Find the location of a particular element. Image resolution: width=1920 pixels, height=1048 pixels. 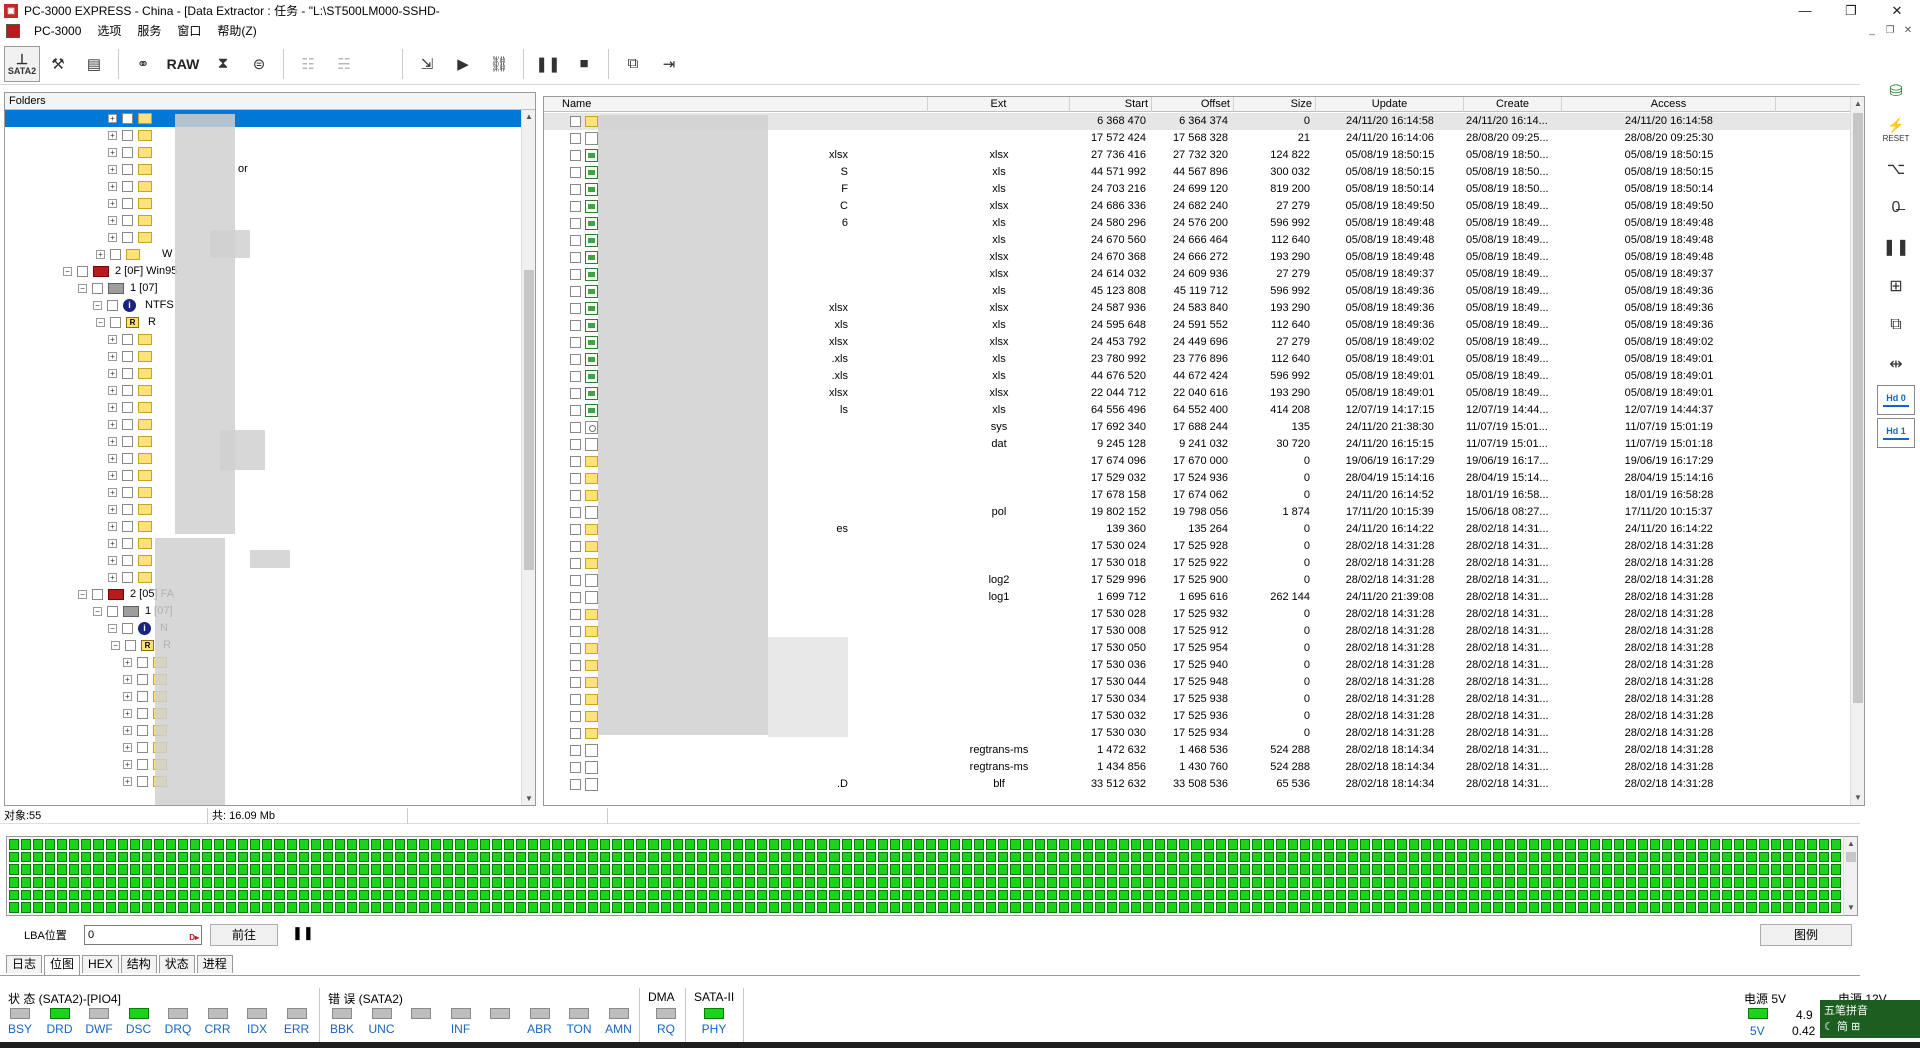

map-scrollbar: ▲ ▼ is located at coordinates (1850, 876).